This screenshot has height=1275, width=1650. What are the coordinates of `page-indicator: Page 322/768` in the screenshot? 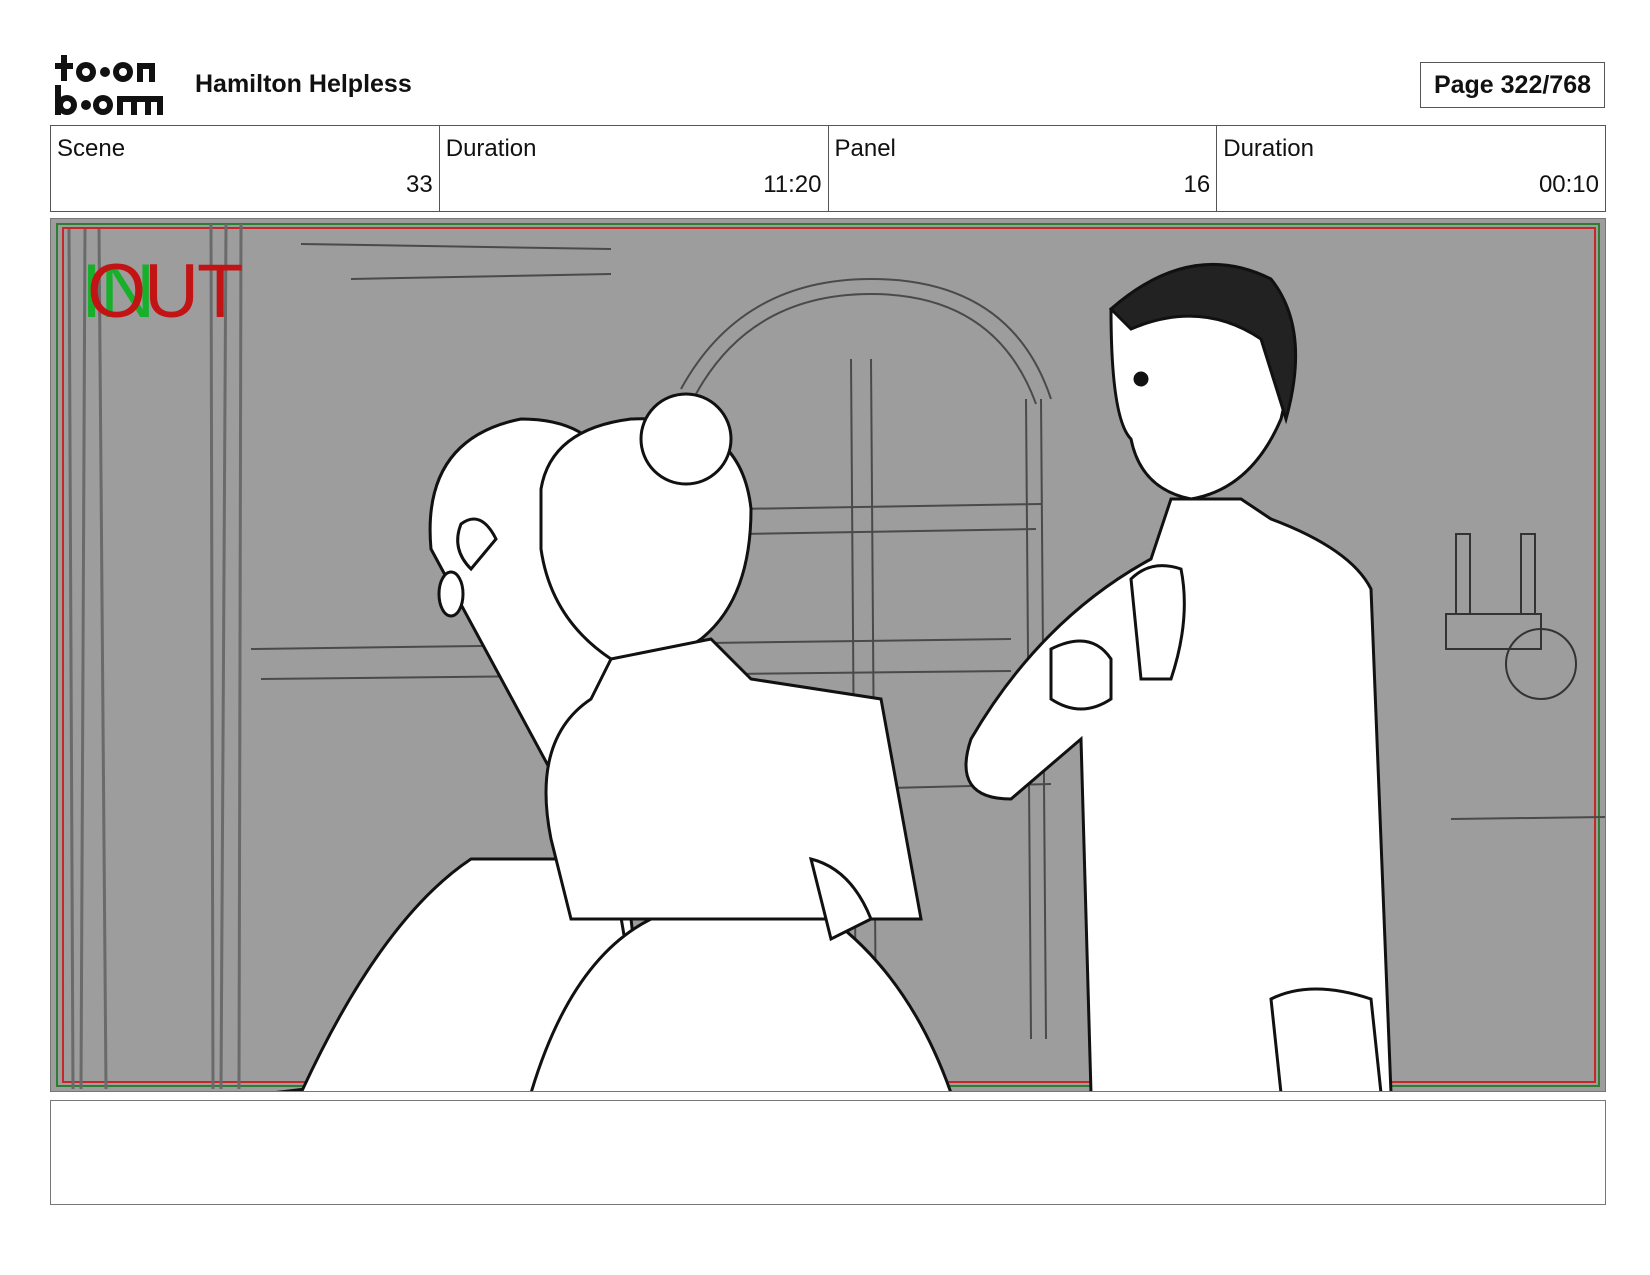 It's located at (1512, 85).